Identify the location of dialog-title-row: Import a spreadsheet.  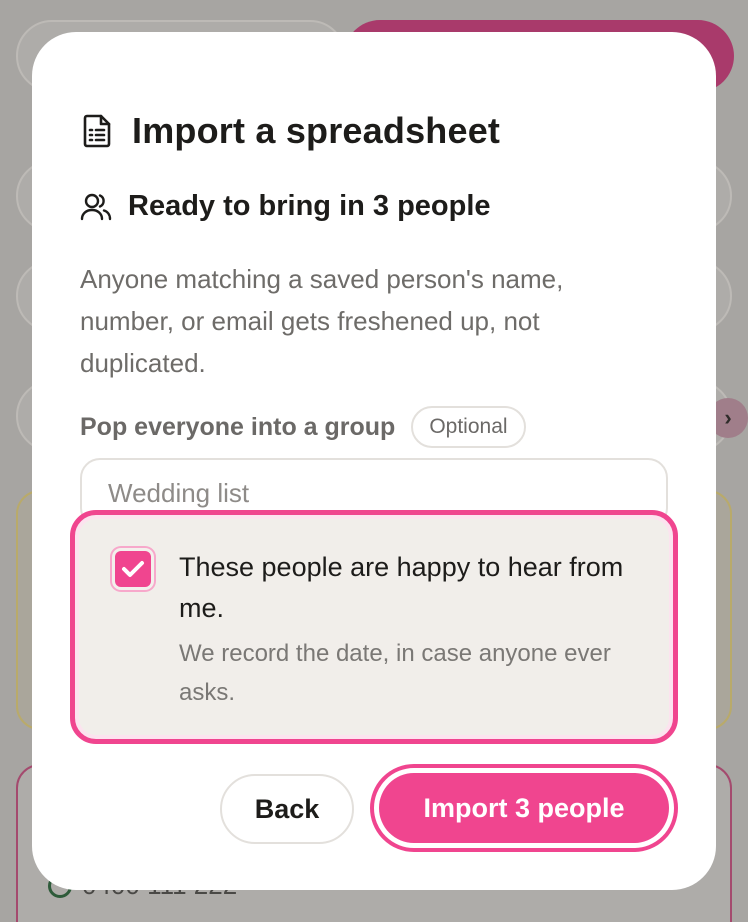
(291, 131).